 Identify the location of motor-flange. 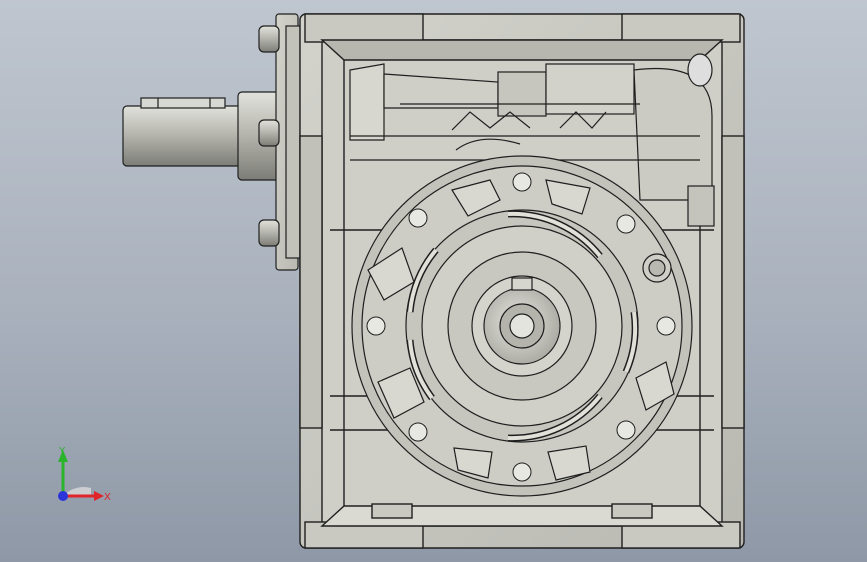
(279, 142).